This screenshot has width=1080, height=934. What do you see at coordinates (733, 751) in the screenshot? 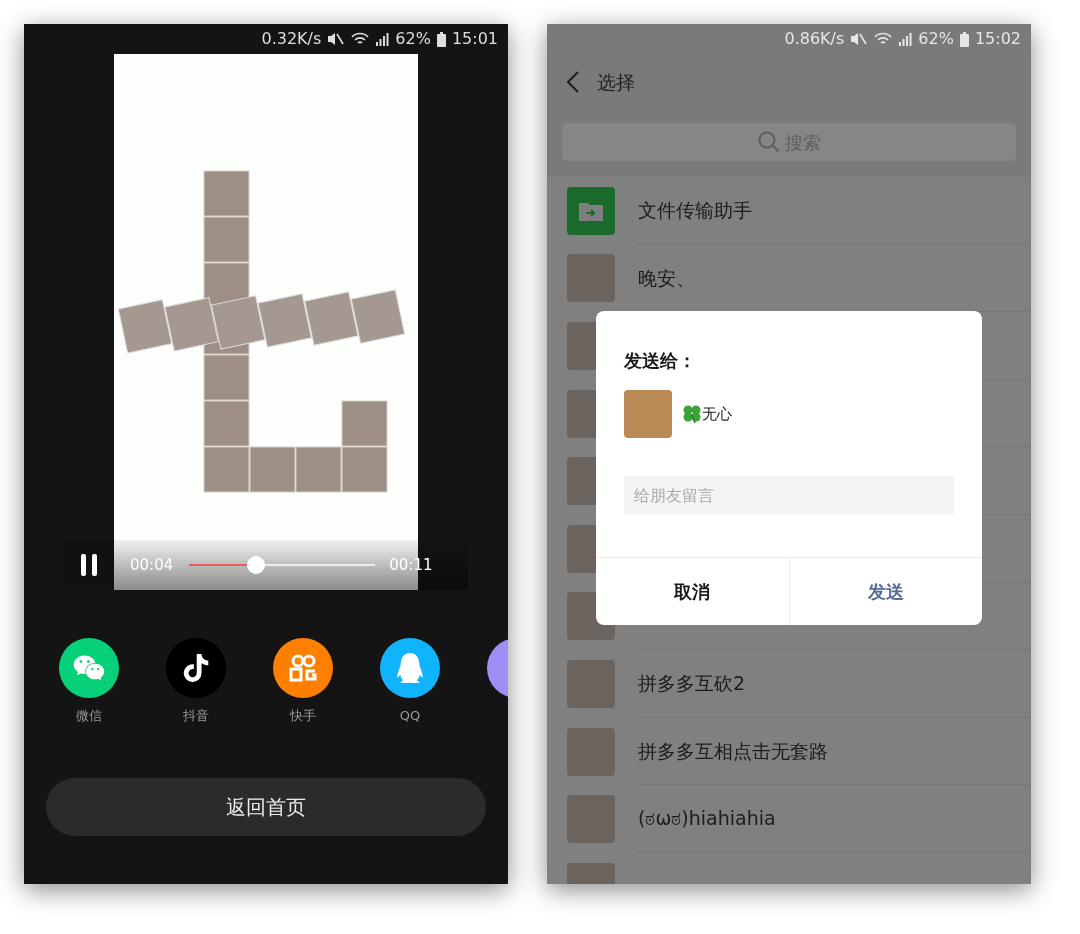
I see `contact-name: 拼多多互相点击无套路` at bounding box center [733, 751].